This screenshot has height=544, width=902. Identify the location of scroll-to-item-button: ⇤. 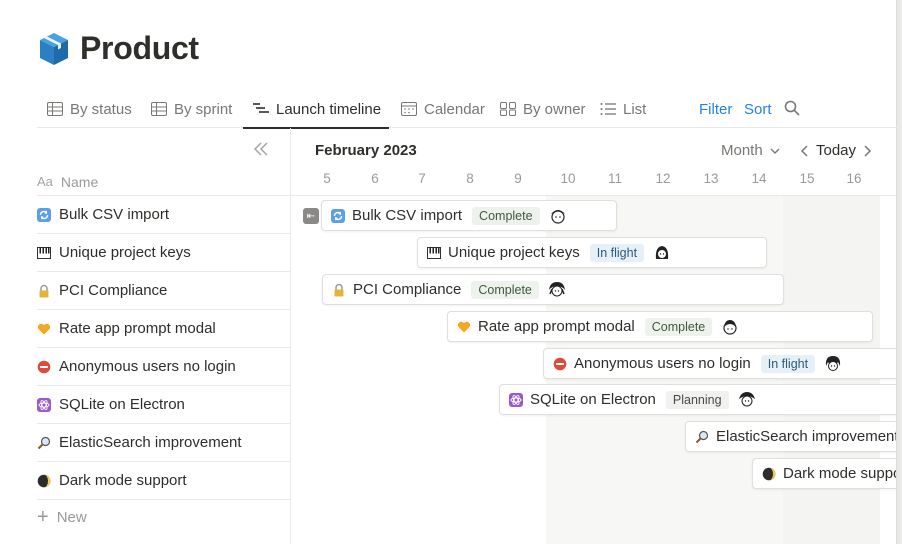
(311, 216).